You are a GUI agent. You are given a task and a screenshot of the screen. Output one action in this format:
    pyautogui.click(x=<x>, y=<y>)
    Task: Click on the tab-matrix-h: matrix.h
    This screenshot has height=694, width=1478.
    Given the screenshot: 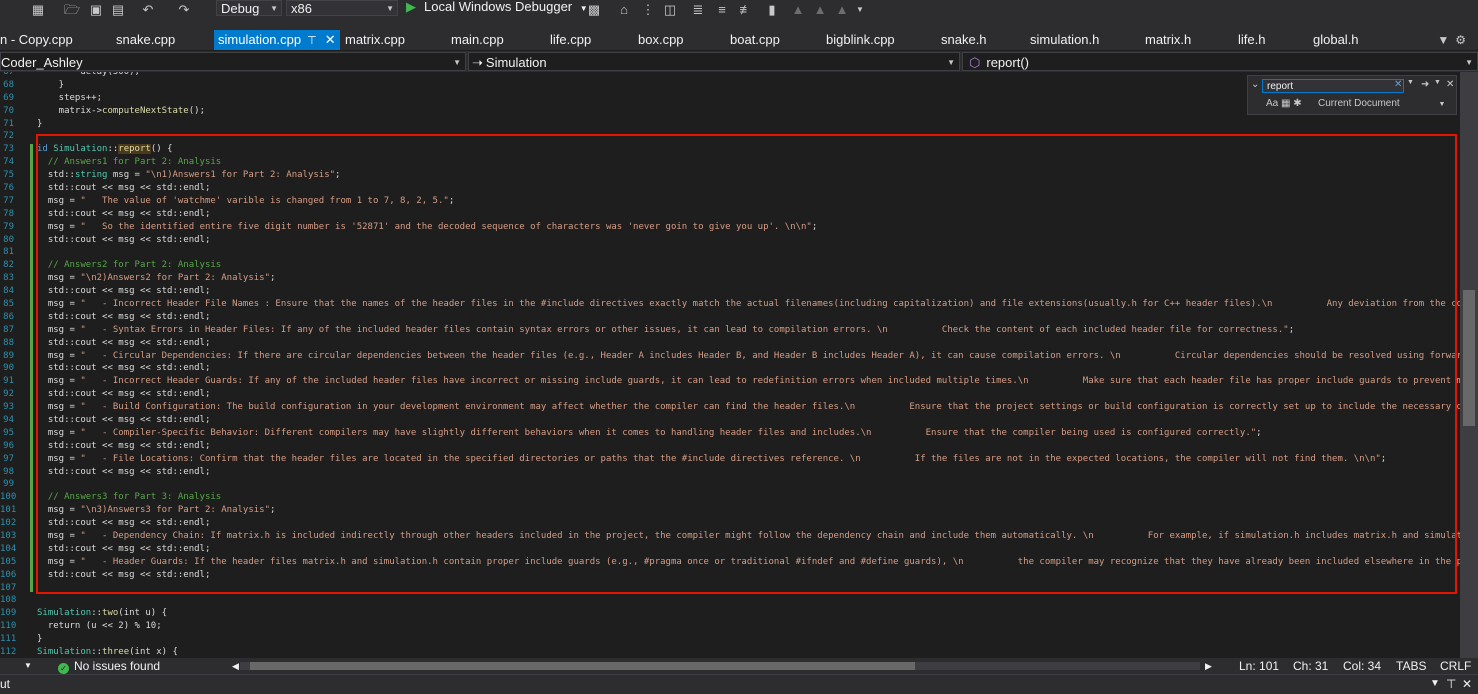 What is the action you would take?
    pyautogui.click(x=1168, y=40)
    